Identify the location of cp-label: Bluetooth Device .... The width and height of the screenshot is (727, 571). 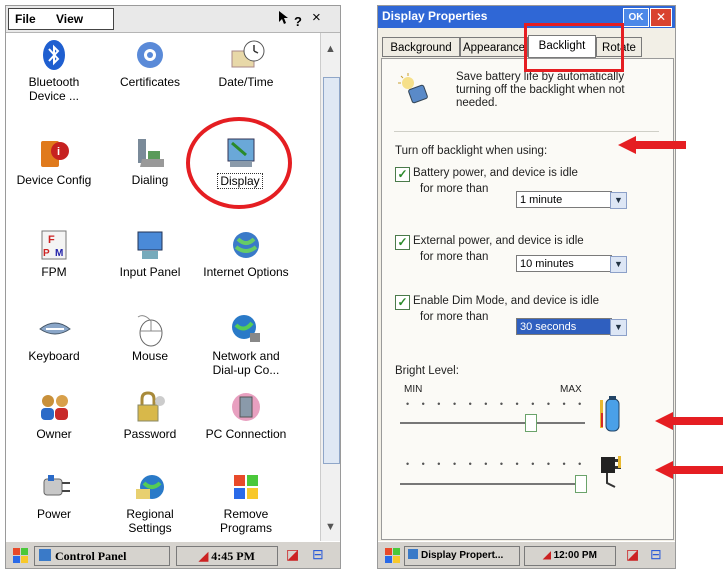
(54, 89).